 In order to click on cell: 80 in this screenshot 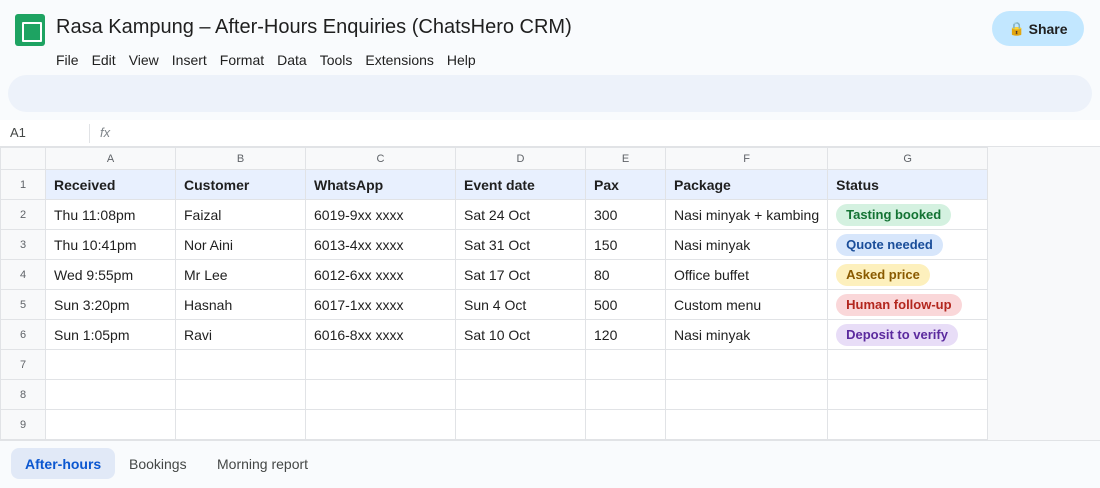, I will do `click(625, 274)`.